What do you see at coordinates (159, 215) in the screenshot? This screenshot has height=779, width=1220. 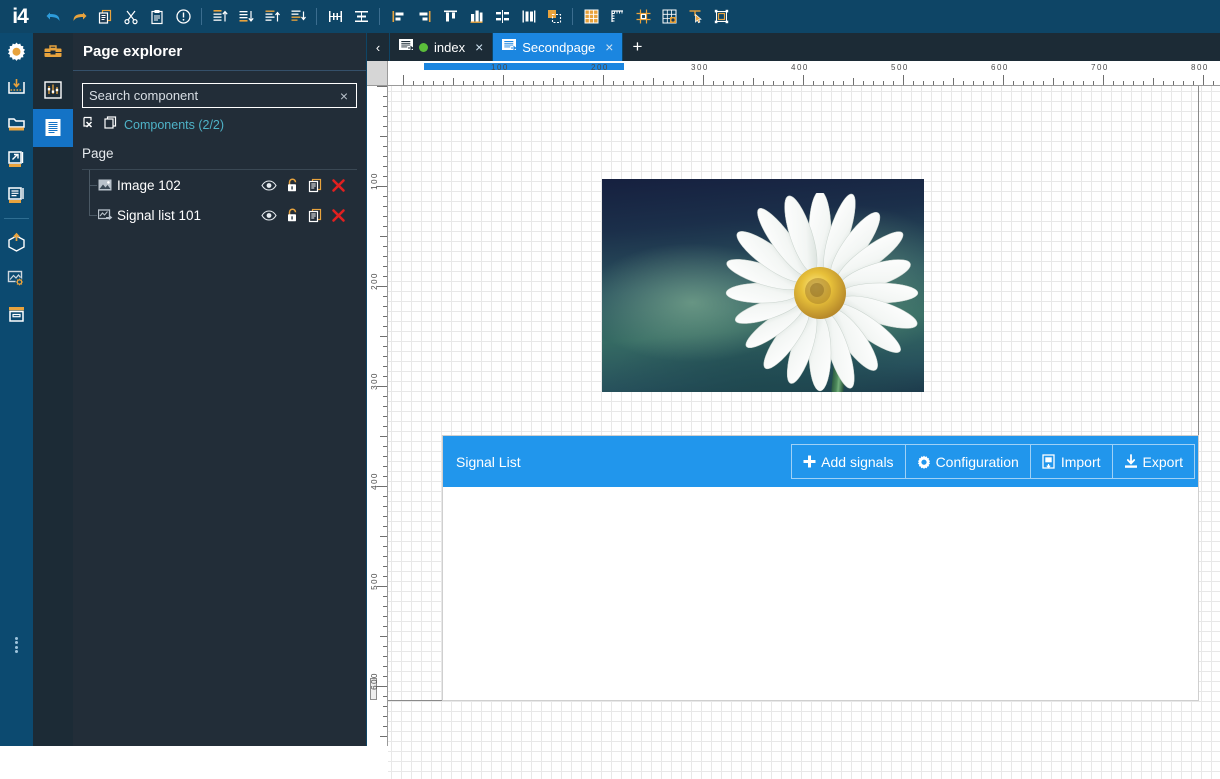 I see `tree-item-label: Signal list 101` at bounding box center [159, 215].